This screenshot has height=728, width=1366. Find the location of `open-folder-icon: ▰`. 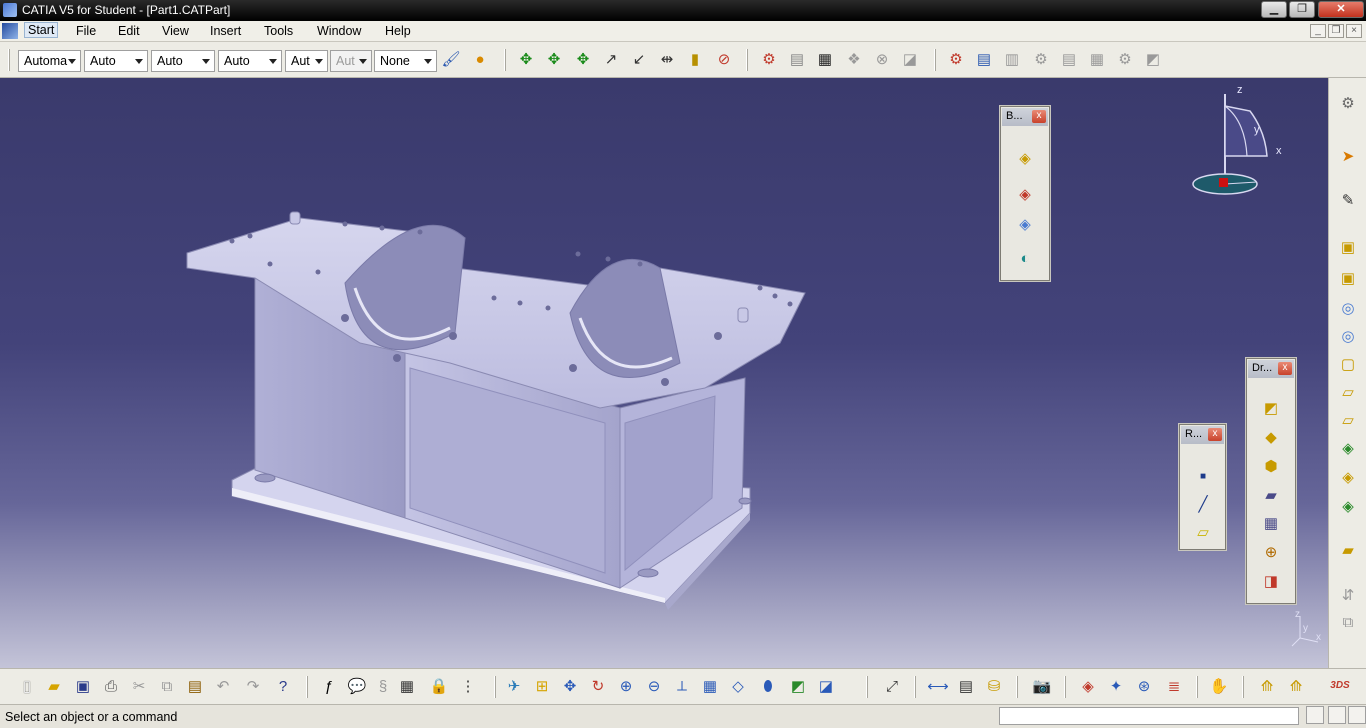

open-folder-icon: ▰ is located at coordinates (54, 687).